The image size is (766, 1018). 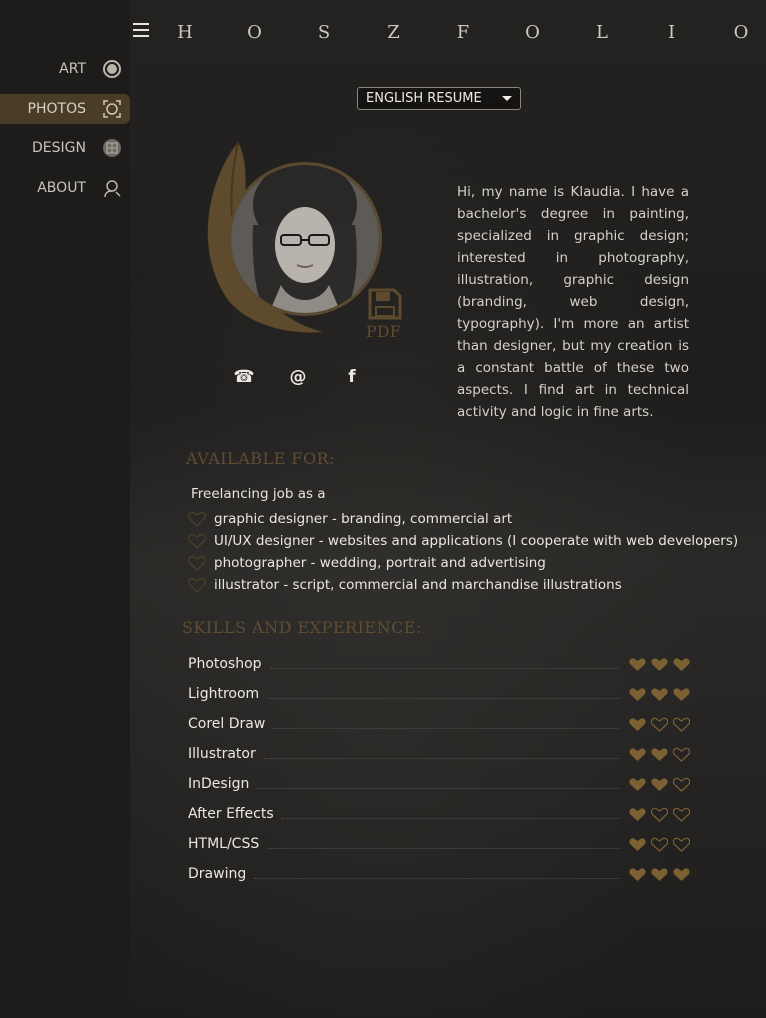 What do you see at coordinates (385, 304) in the screenshot?
I see `floppy-disk-icon` at bounding box center [385, 304].